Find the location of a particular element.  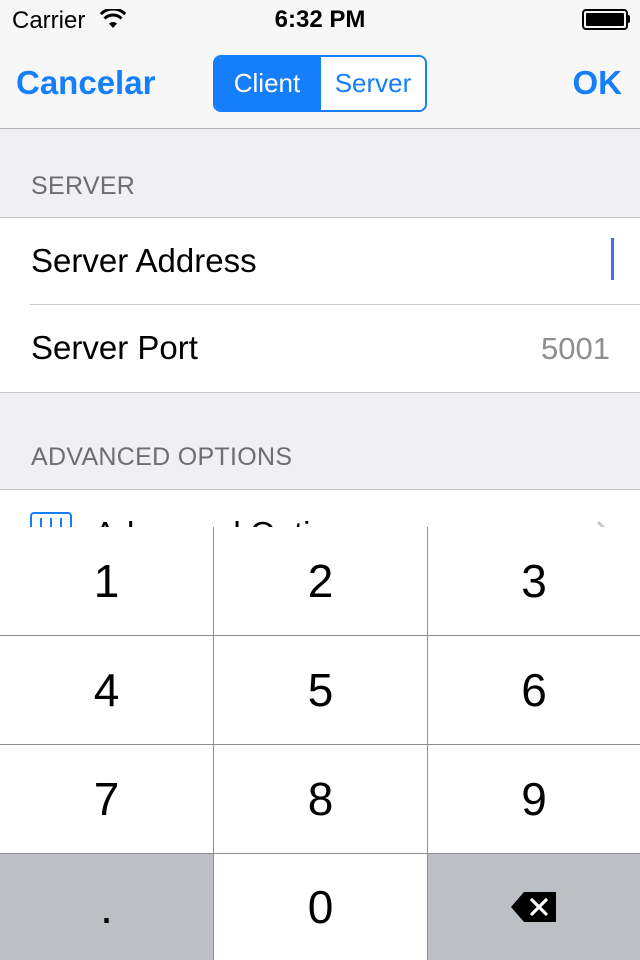

key-9: 9 is located at coordinates (534, 799).